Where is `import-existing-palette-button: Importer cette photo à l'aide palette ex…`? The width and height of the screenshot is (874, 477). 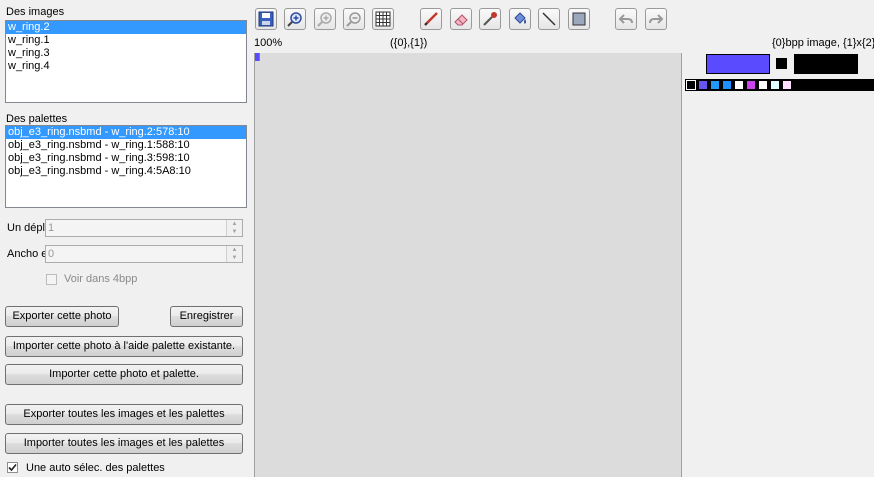
import-existing-palette-button: Importer cette photo à l'aide palette ex… is located at coordinates (124, 346).